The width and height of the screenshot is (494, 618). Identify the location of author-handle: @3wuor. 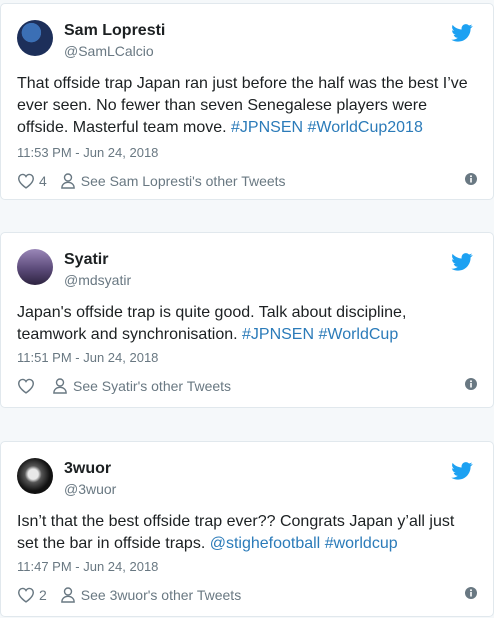
(90, 489).